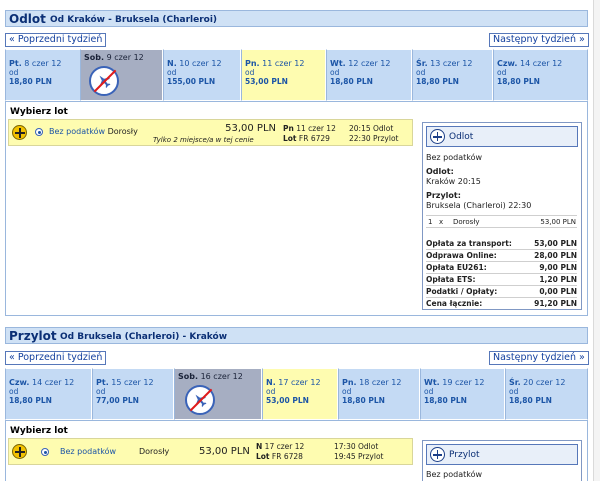 Image resolution: width=600 pixels, height=481 pixels. I want to click on fee-value: 9,00 PLN, so click(558, 267).